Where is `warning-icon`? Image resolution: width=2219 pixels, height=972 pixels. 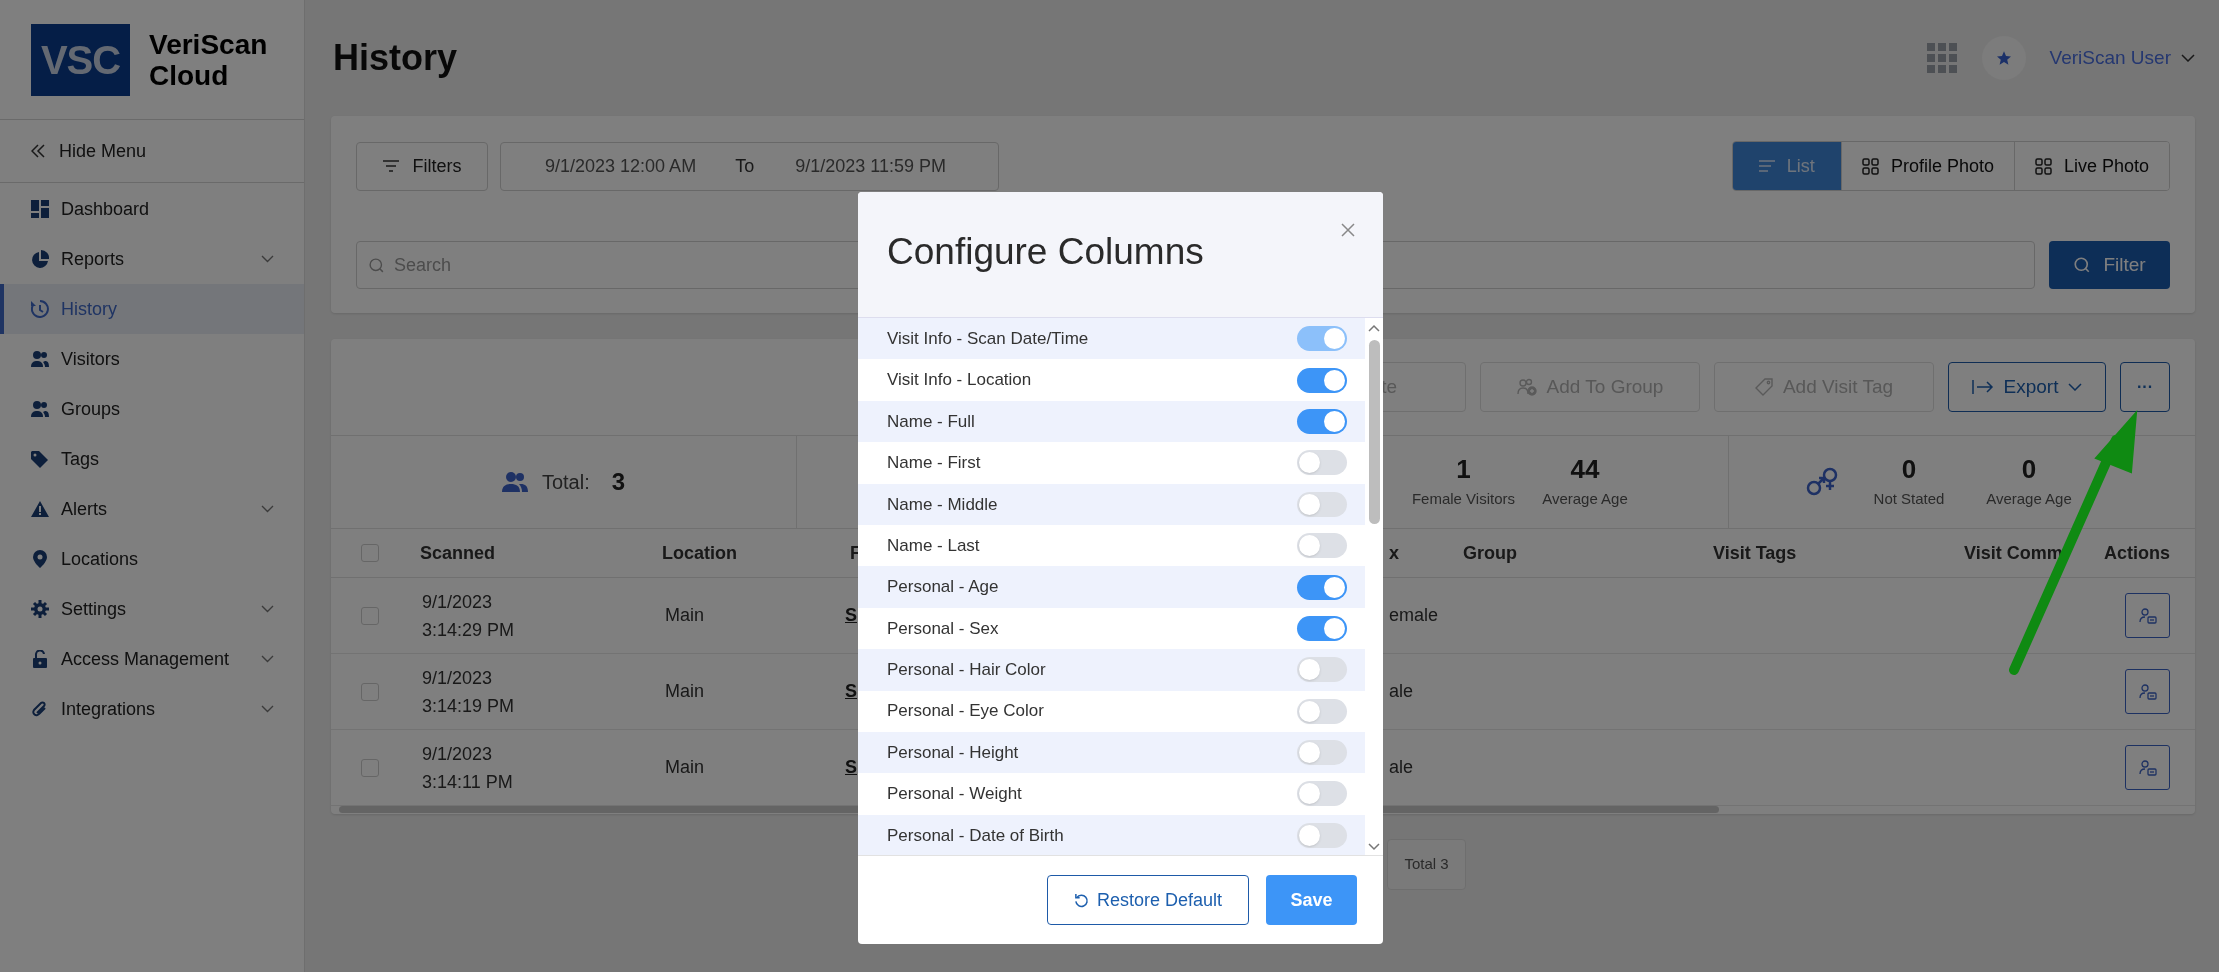
warning-icon is located at coordinates (40, 509).